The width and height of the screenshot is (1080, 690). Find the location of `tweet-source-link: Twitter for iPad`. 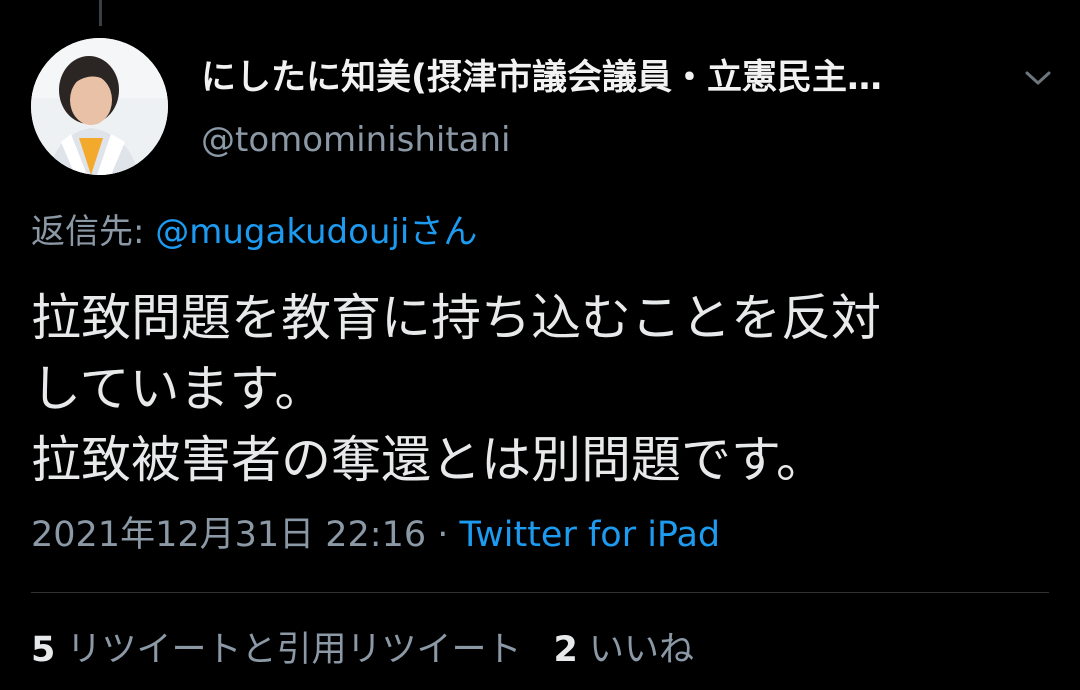

tweet-source-link: Twitter for iPad is located at coordinates (590, 535).